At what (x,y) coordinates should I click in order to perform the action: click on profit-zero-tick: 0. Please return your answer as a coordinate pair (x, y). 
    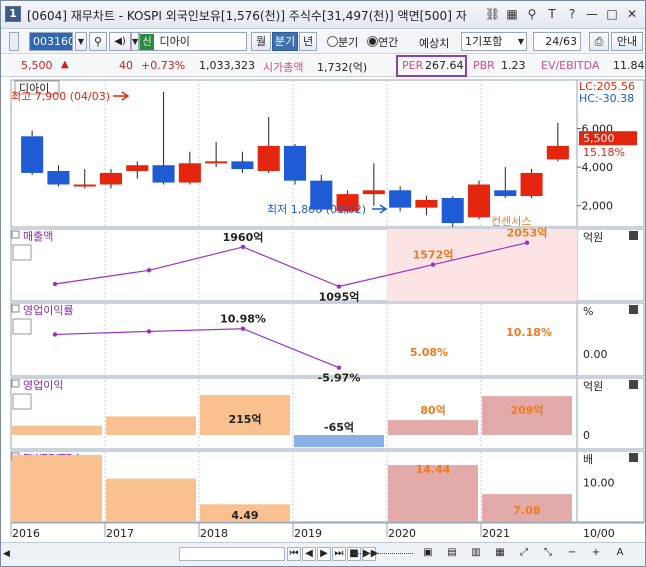
    Looking at the image, I should click on (586, 435).